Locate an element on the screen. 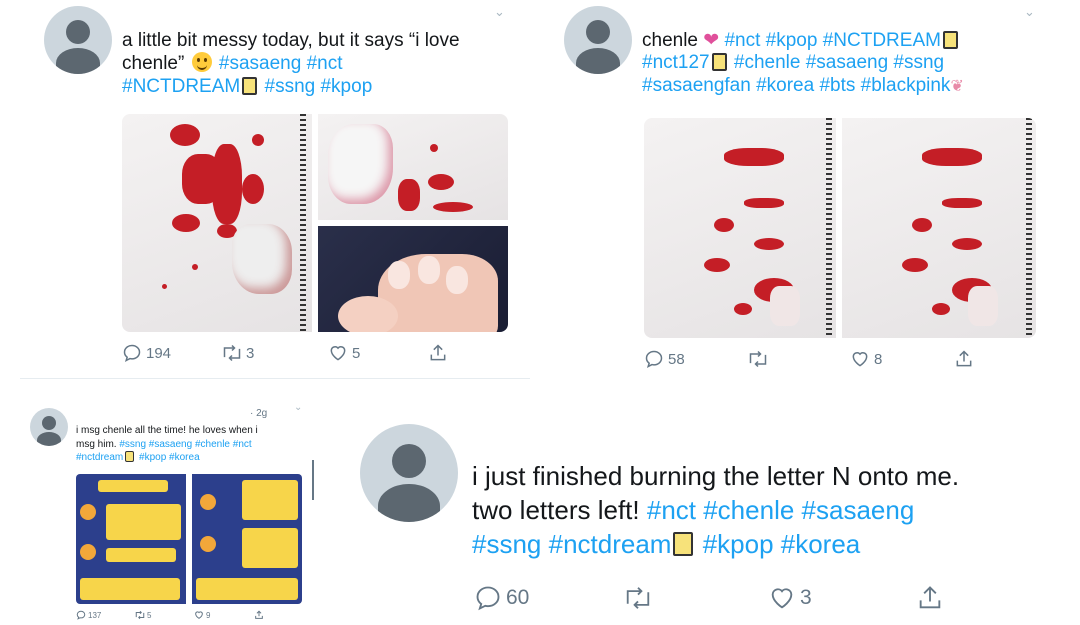 This screenshot has width=1080, height=625. sparkling-heart-emoji-icon: ❤ is located at coordinates (711, 40).